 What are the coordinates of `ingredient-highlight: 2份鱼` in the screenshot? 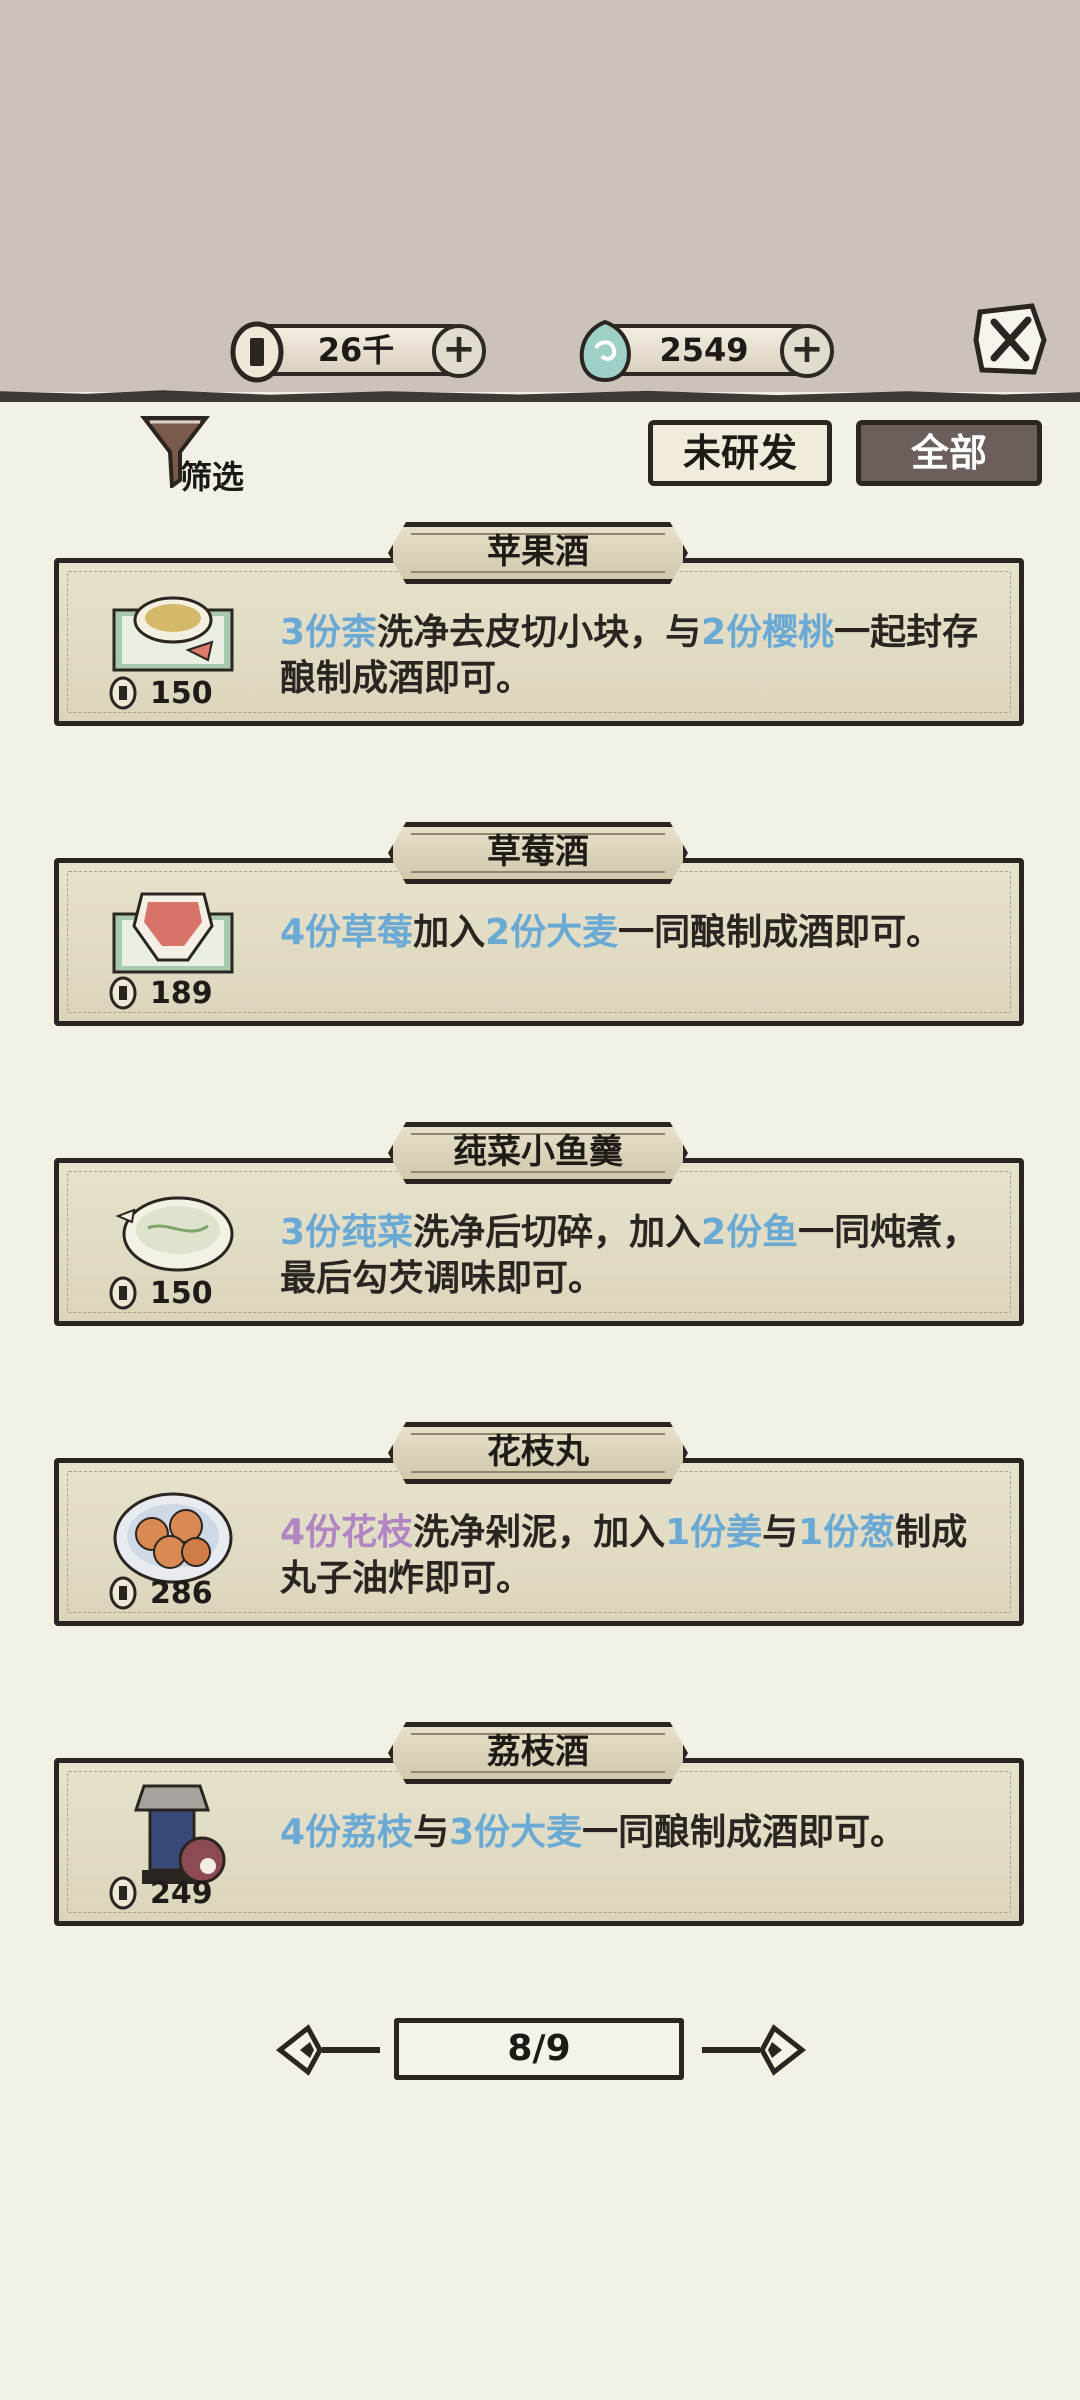 It's located at (750, 1232).